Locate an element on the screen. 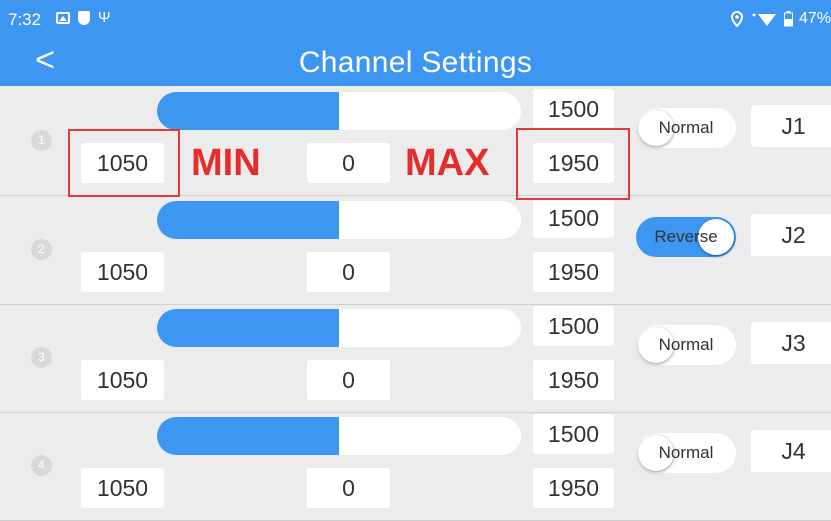 This screenshot has height=521, width=831. status-time: 7:32 is located at coordinates (25, 19).